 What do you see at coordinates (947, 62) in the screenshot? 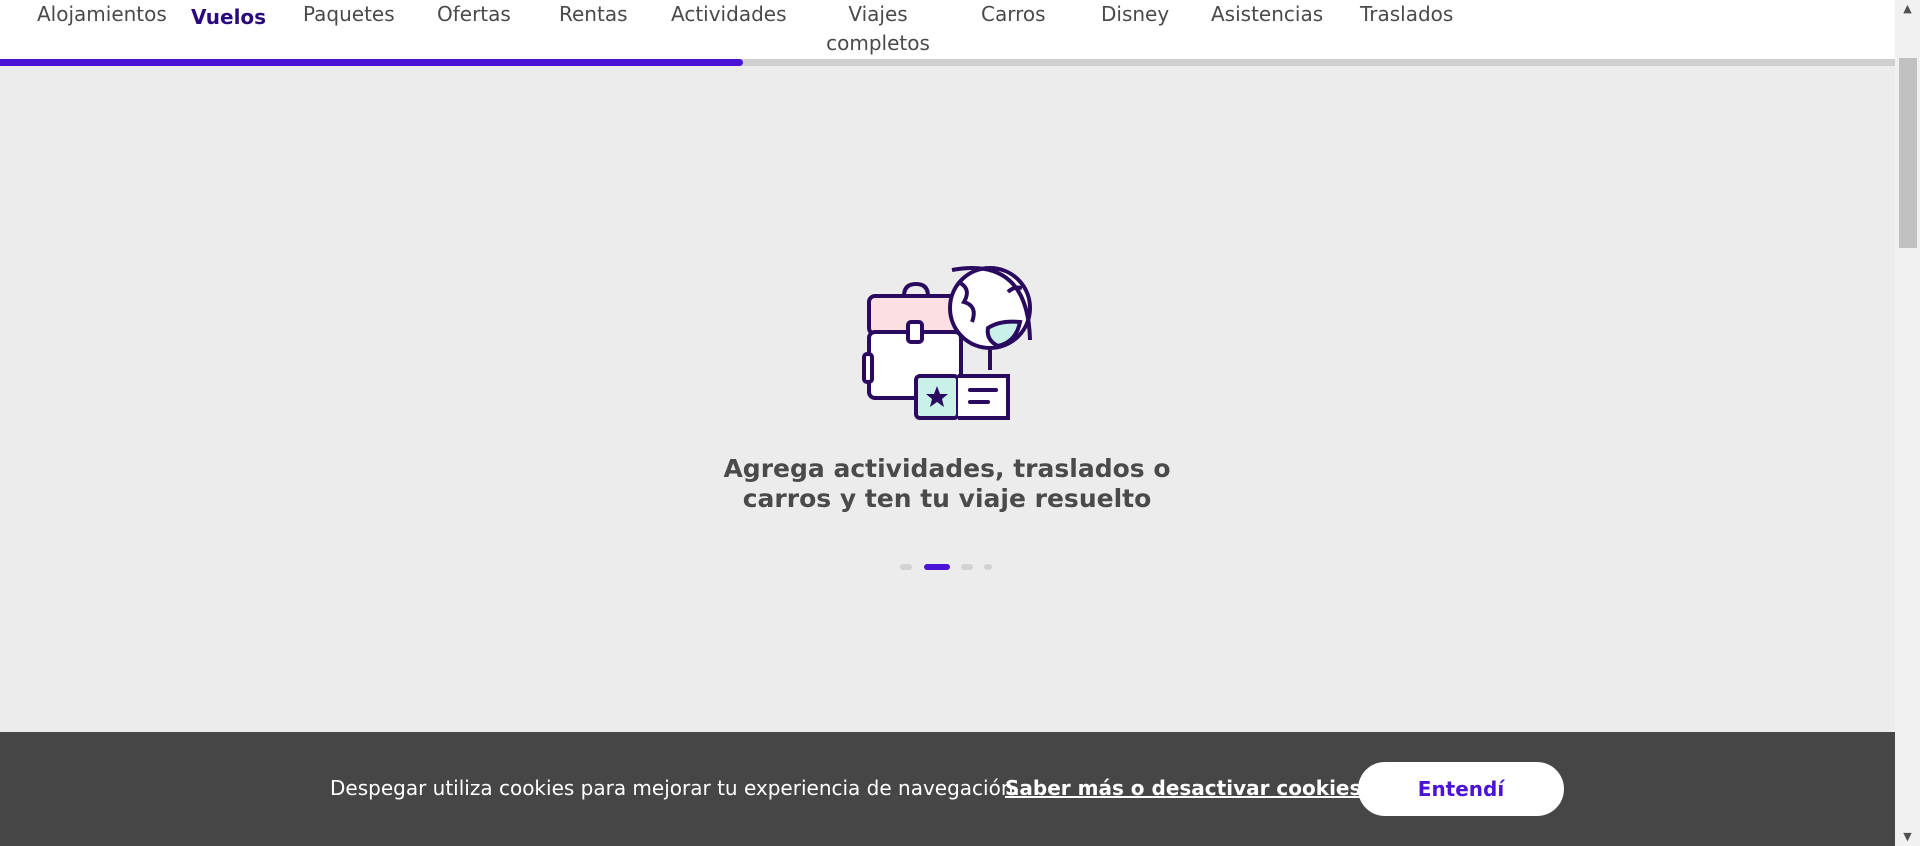
I see `nav-progress-track` at bounding box center [947, 62].